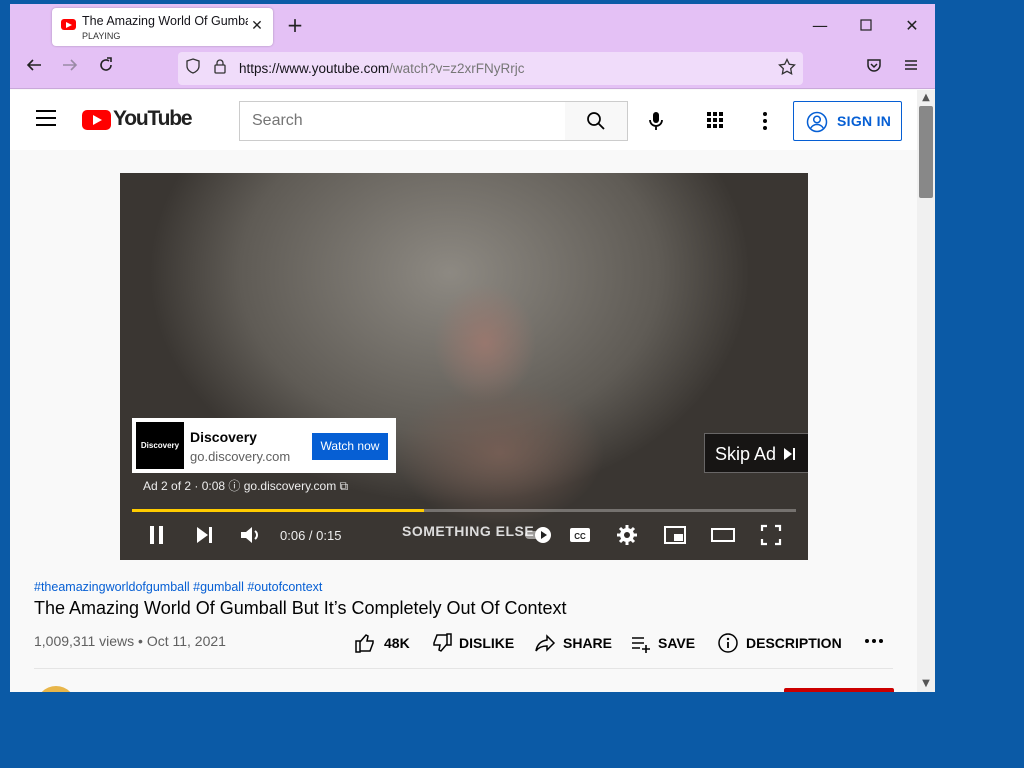 Image resolution: width=1024 pixels, height=768 pixels. I want to click on info-icon, so click(728, 643).